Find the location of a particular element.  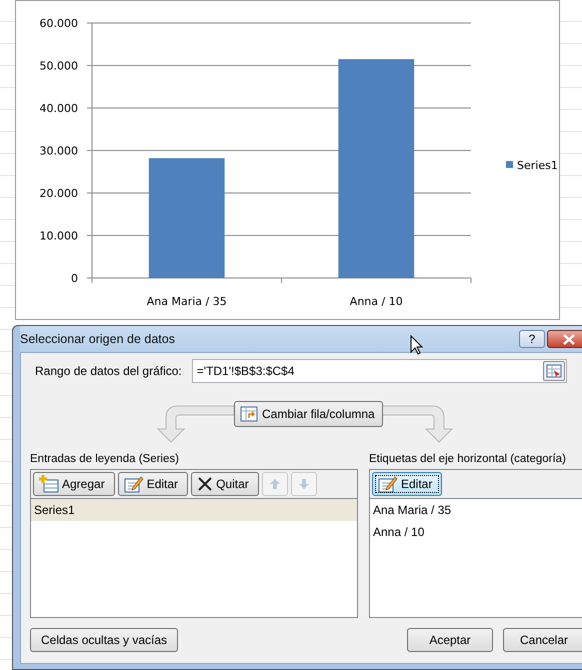

switch-table-icon is located at coordinates (249, 414).